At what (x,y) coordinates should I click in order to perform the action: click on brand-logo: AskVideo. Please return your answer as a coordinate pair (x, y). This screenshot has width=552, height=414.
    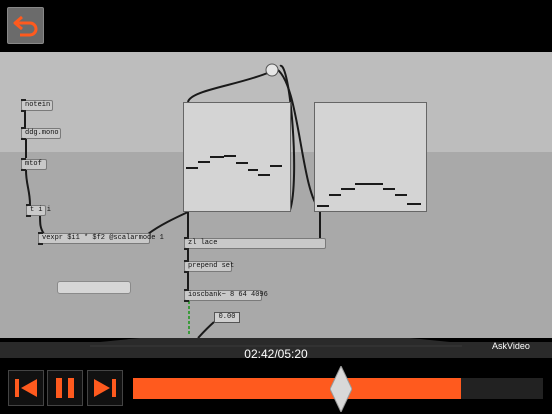
    Looking at the image, I should click on (511, 346).